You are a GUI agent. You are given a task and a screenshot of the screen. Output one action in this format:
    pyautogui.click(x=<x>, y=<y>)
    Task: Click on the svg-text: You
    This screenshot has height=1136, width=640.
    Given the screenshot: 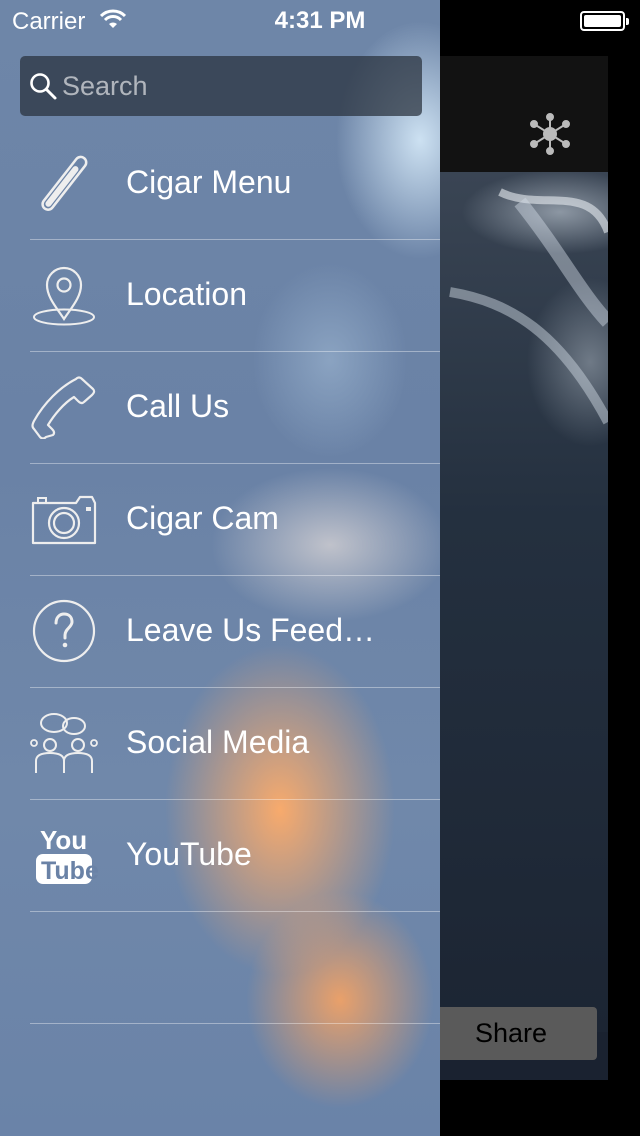 What is the action you would take?
    pyautogui.click(x=63, y=840)
    